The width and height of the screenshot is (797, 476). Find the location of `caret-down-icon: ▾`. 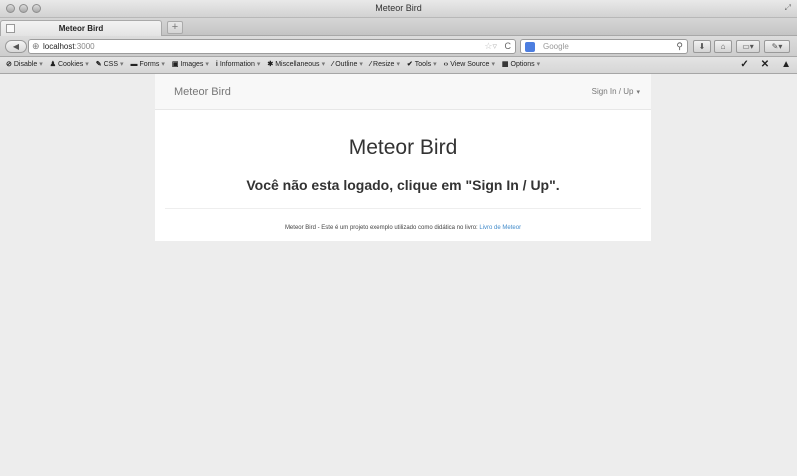

caret-down-icon: ▾ is located at coordinates (638, 92).